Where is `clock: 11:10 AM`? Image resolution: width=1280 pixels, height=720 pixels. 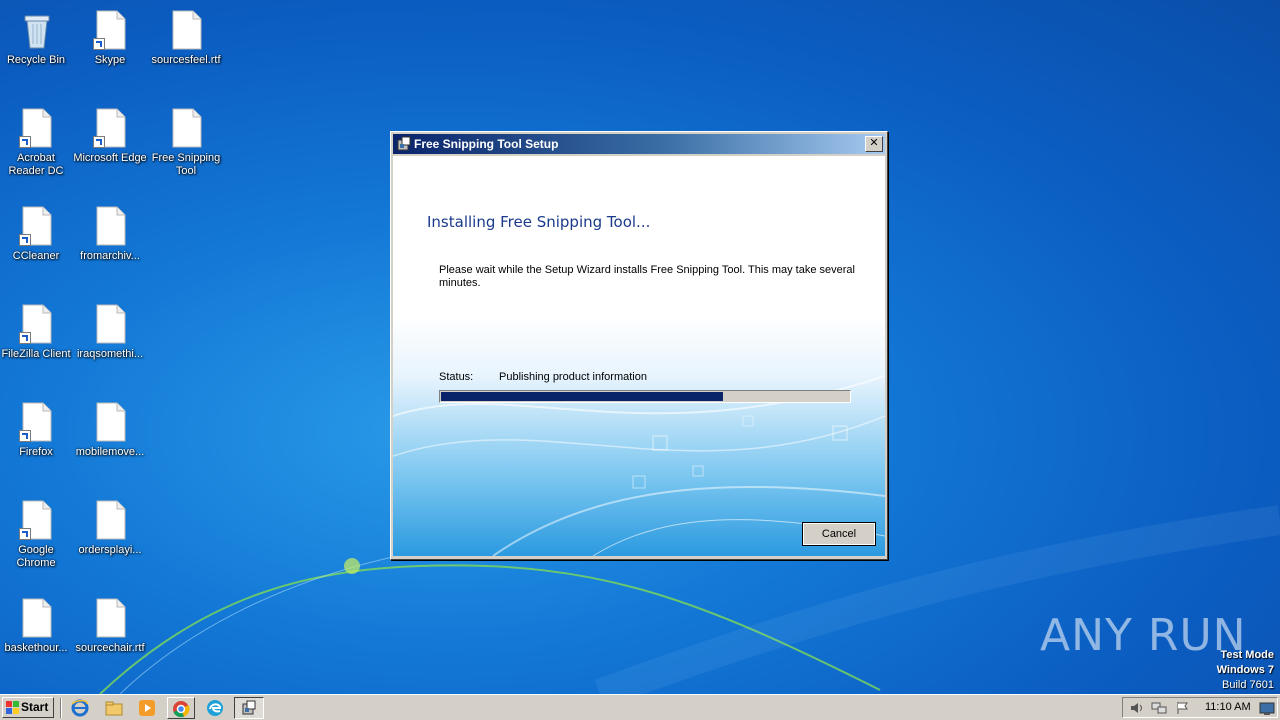
clock: 11:10 AM is located at coordinates (1228, 707).